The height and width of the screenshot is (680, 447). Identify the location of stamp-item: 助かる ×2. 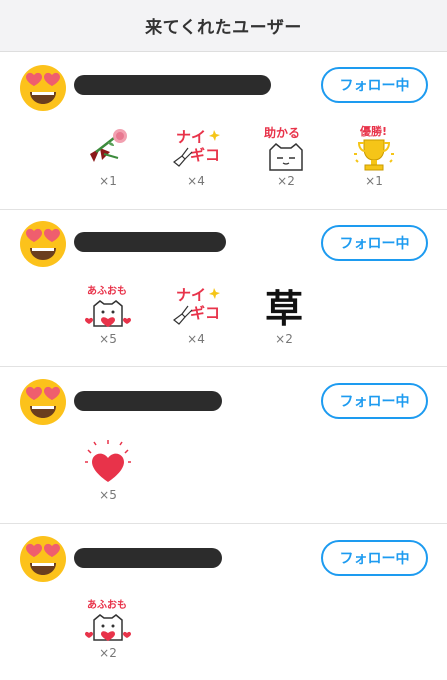
(286, 160).